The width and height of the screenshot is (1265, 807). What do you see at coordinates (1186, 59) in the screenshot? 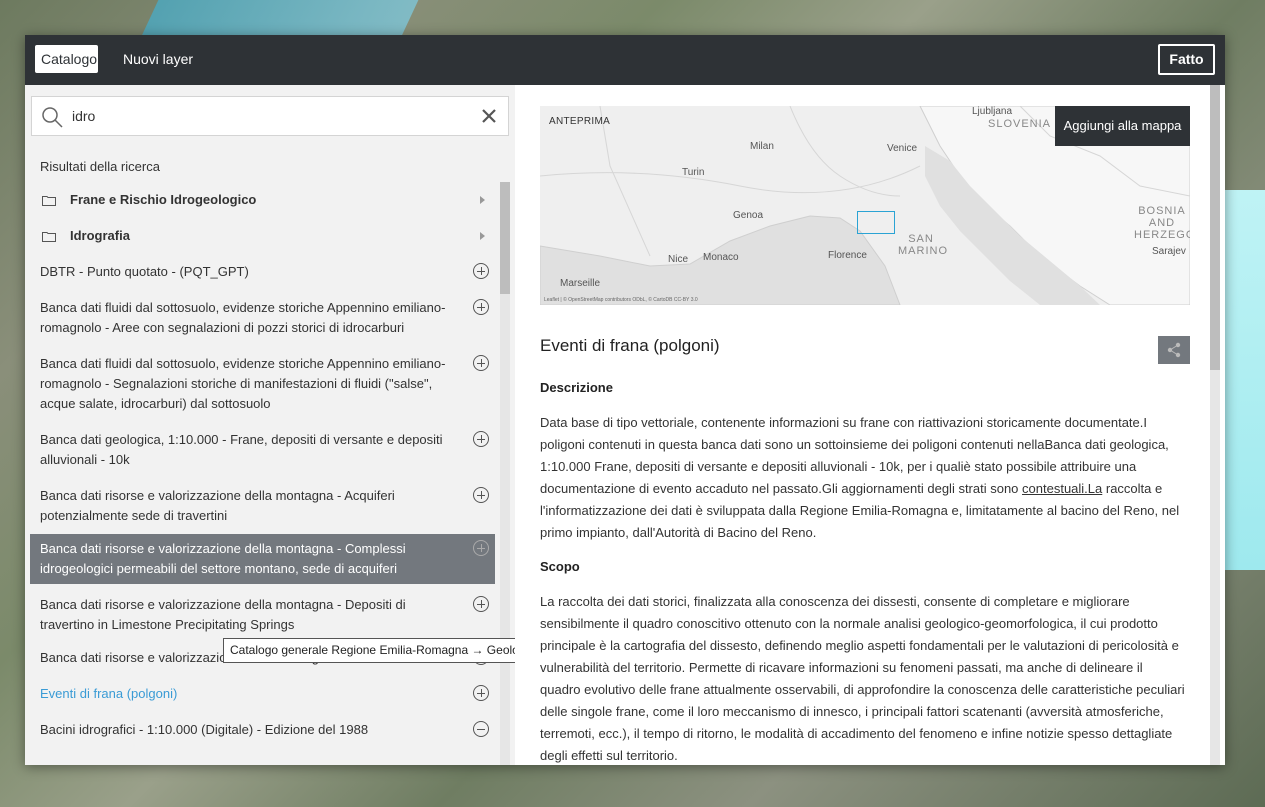
I see `done-button: Fatto` at bounding box center [1186, 59].